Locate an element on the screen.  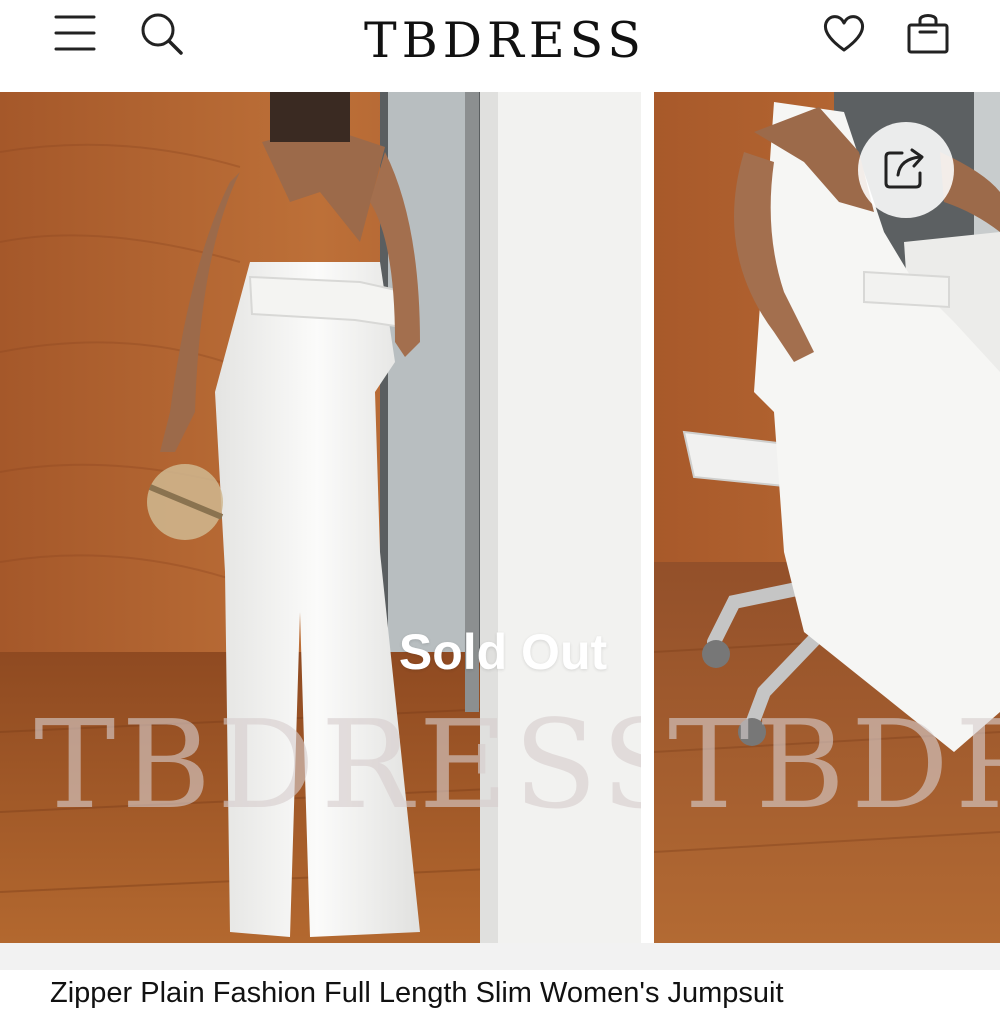
share-icon is located at coordinates (906, 170).